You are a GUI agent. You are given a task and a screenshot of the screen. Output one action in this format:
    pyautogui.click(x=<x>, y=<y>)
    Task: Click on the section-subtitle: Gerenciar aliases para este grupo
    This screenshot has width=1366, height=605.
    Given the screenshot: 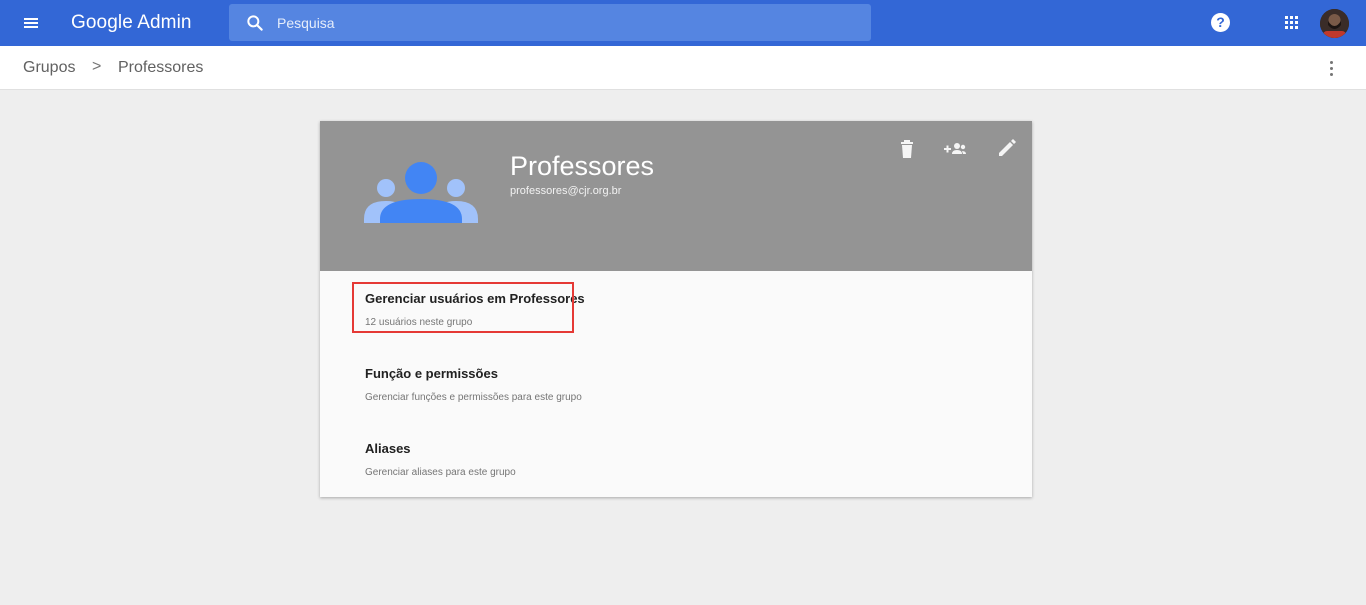 What is the action you would take?
    pyautogui.click(x=440, y=472)
    